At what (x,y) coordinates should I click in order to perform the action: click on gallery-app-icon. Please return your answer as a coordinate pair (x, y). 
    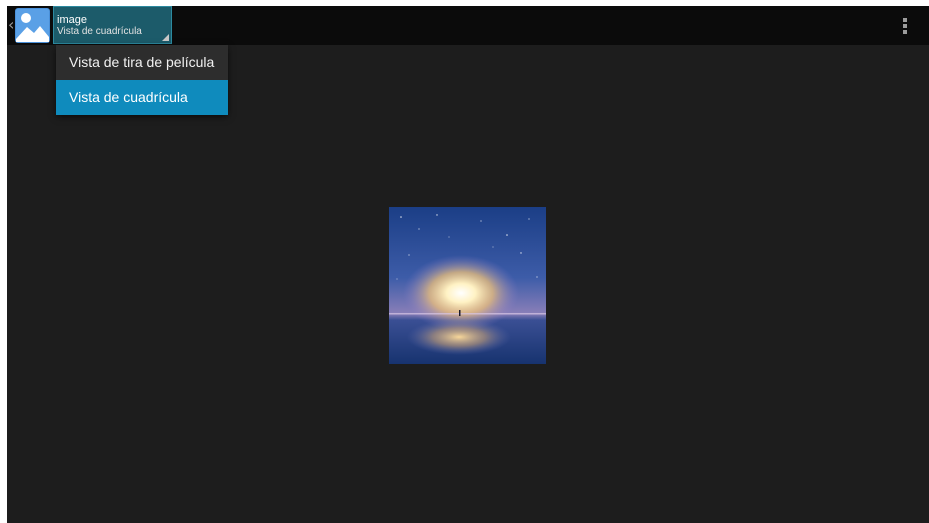
    Looking at the image, I should click on (32, 25).